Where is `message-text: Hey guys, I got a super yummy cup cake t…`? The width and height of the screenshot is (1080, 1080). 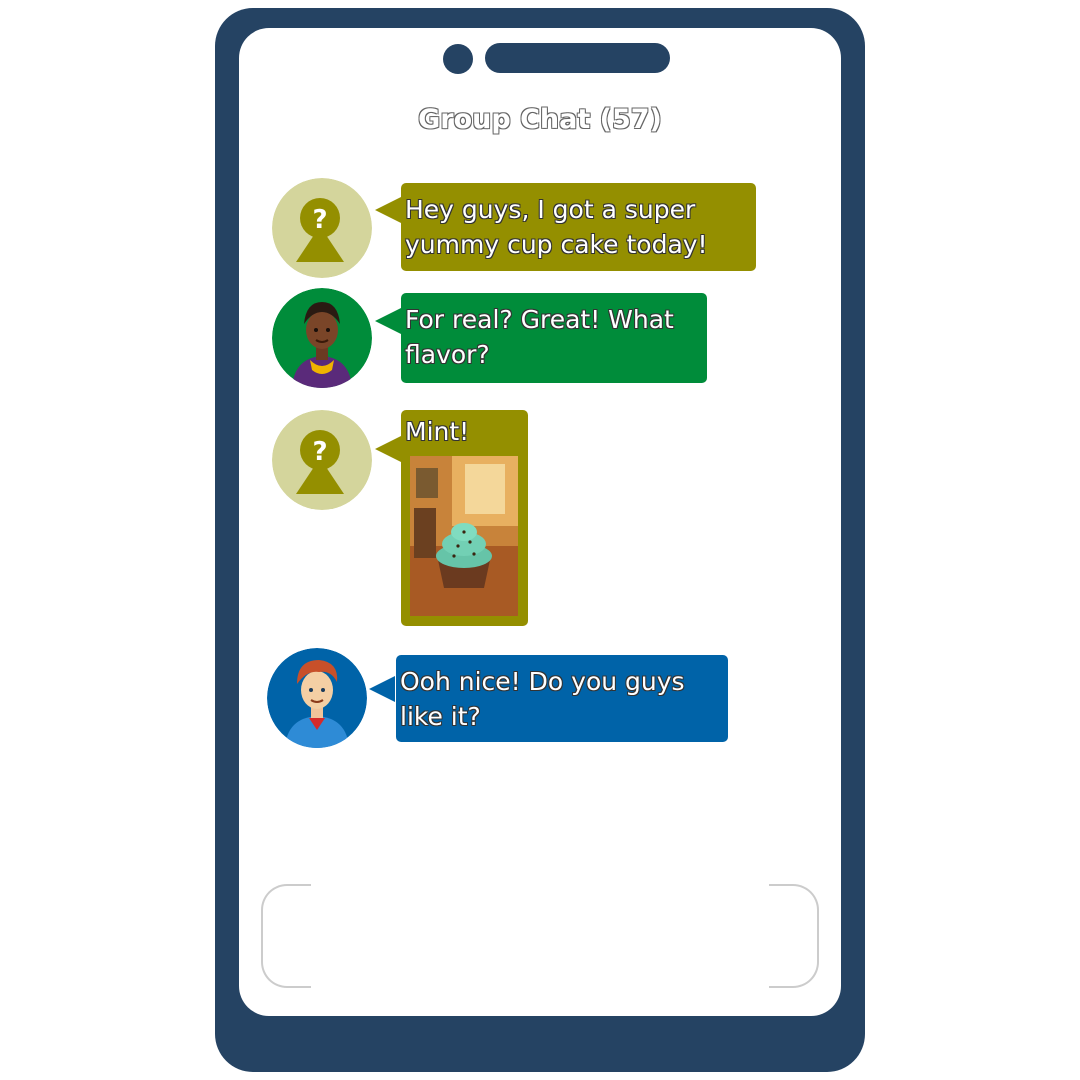
message-text: Hey guys, I got a super yummy cup cake t… is located at coordinates (556, 227).